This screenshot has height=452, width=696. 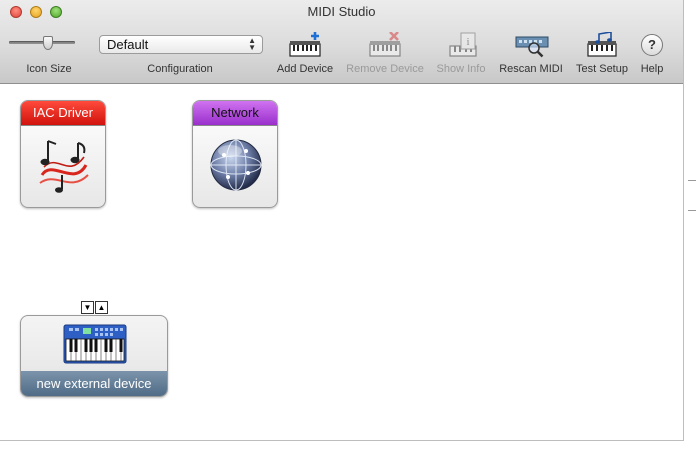 I want to click on window-title: MIDI Studio, so click(x=341, y=11).